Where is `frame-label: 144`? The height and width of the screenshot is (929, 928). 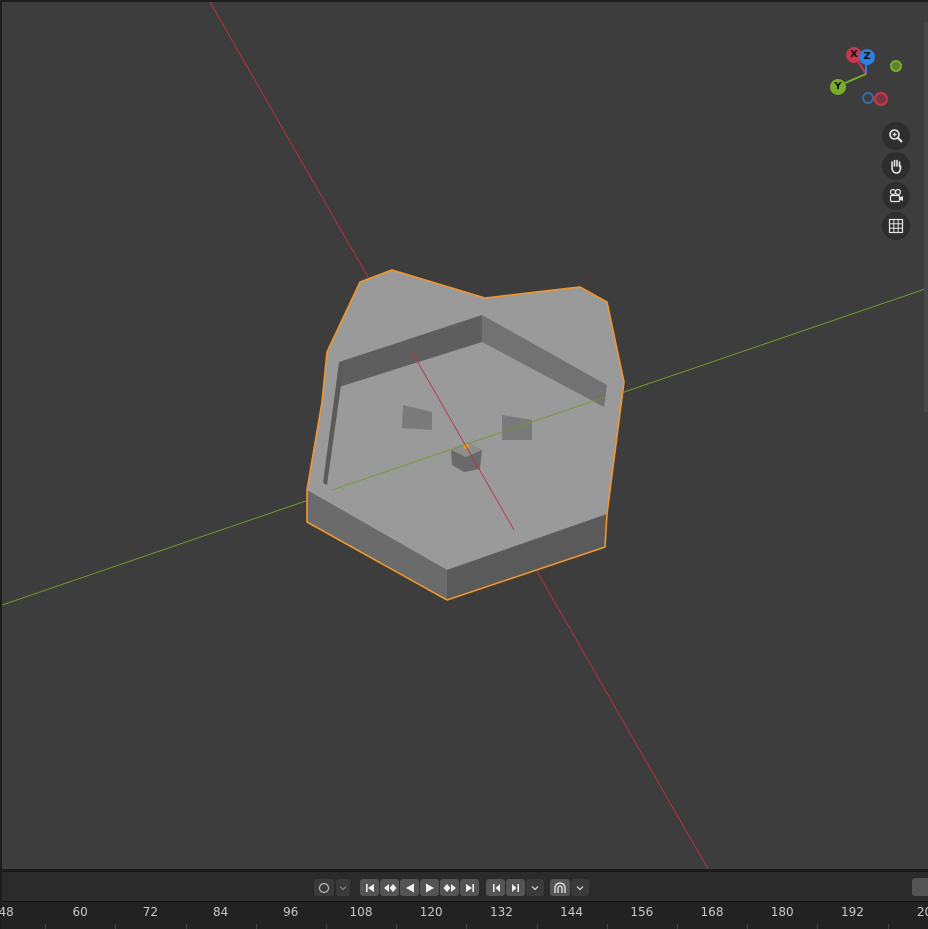 frame-label: 144 is located at coordinates (572, 912).